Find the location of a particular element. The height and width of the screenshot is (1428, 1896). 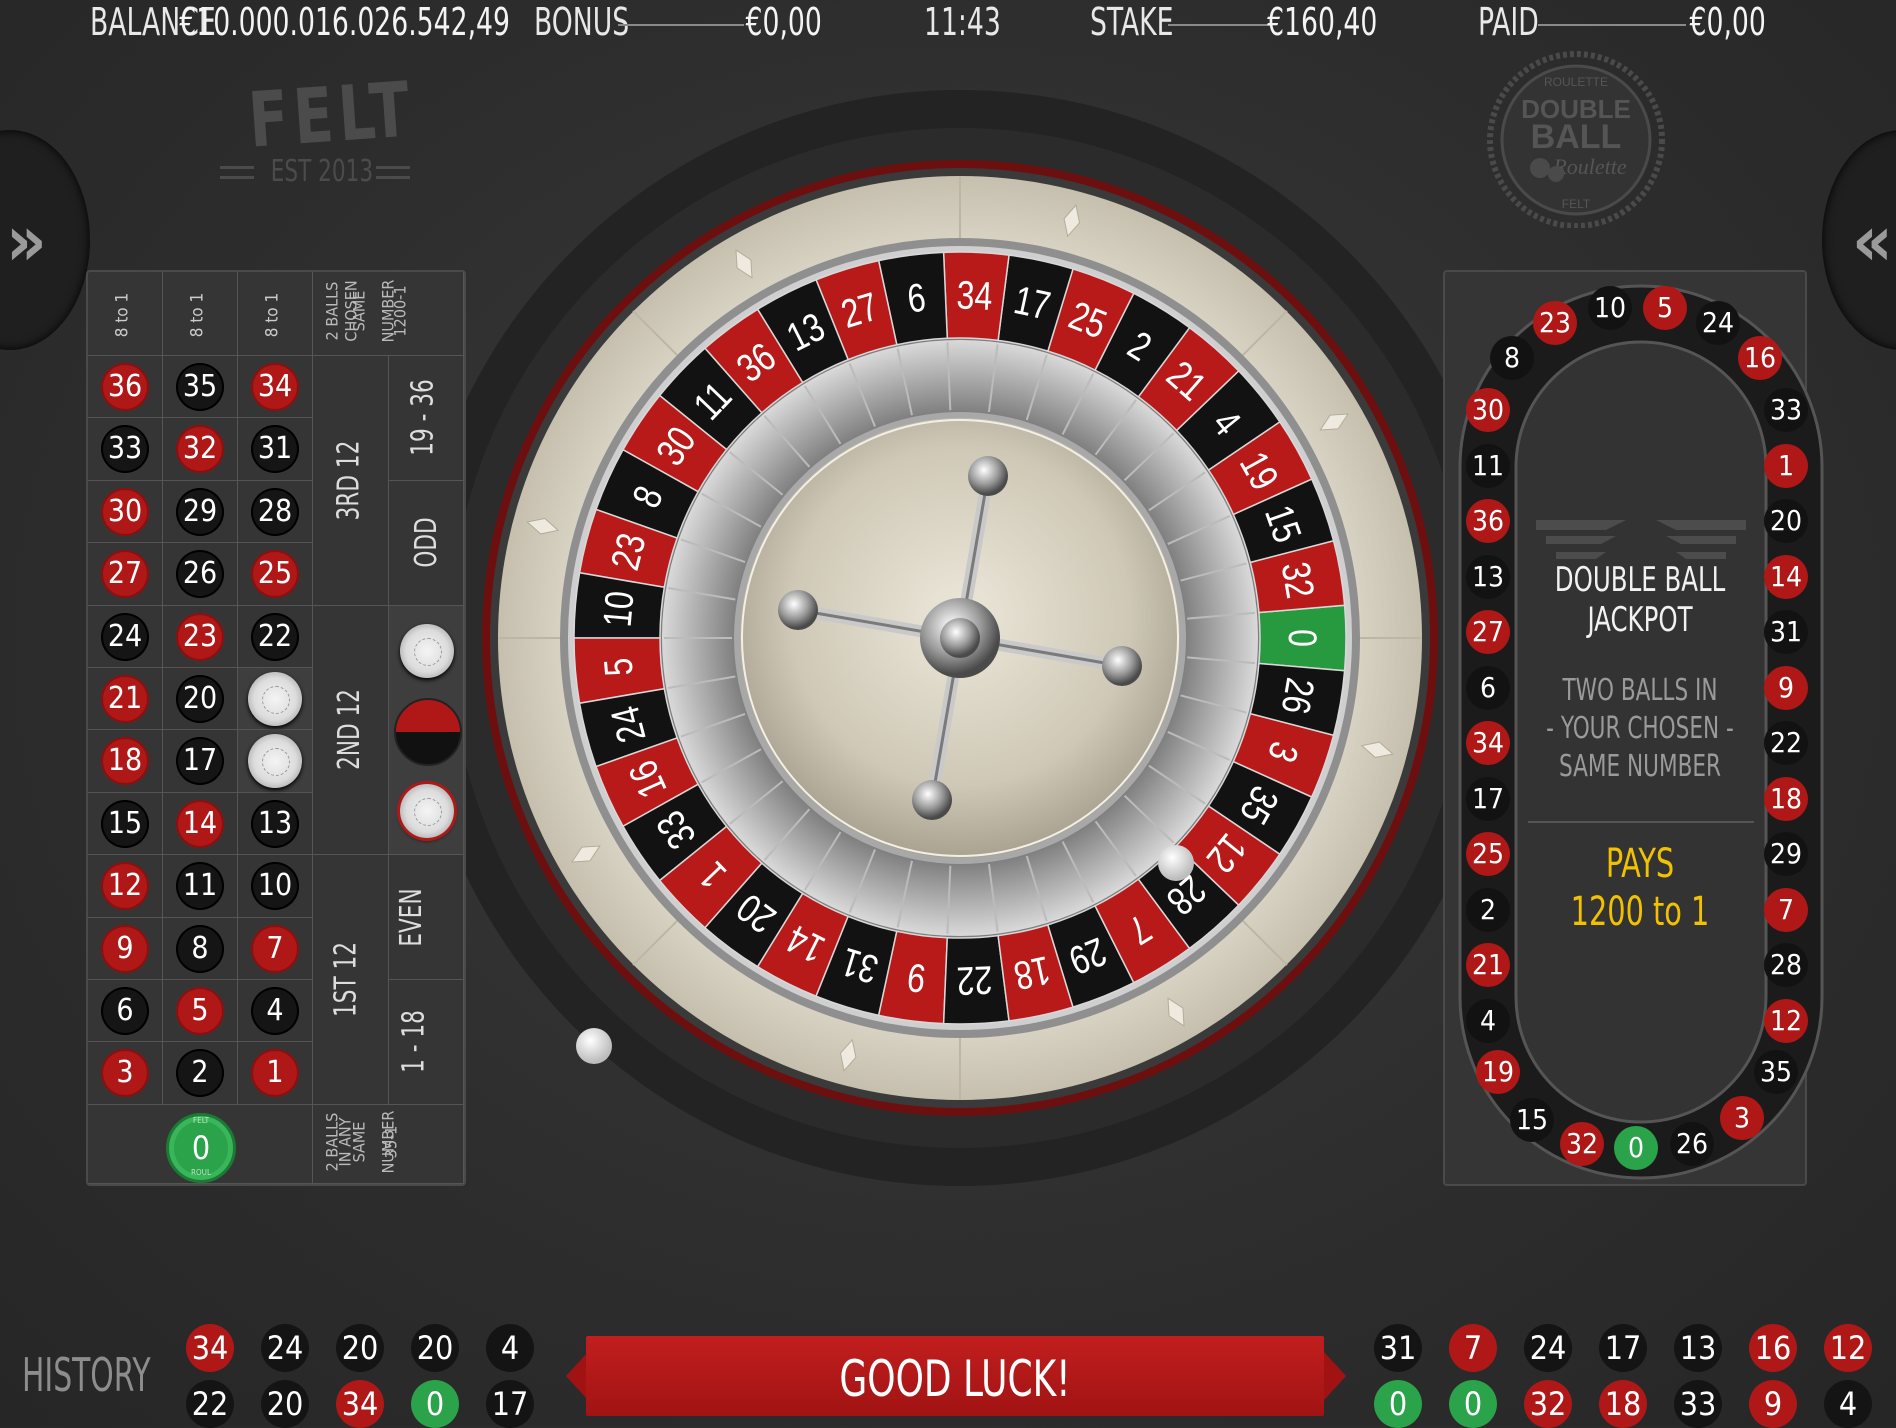

racetrack-number: 35 is located at coordinates (1776, 1072).